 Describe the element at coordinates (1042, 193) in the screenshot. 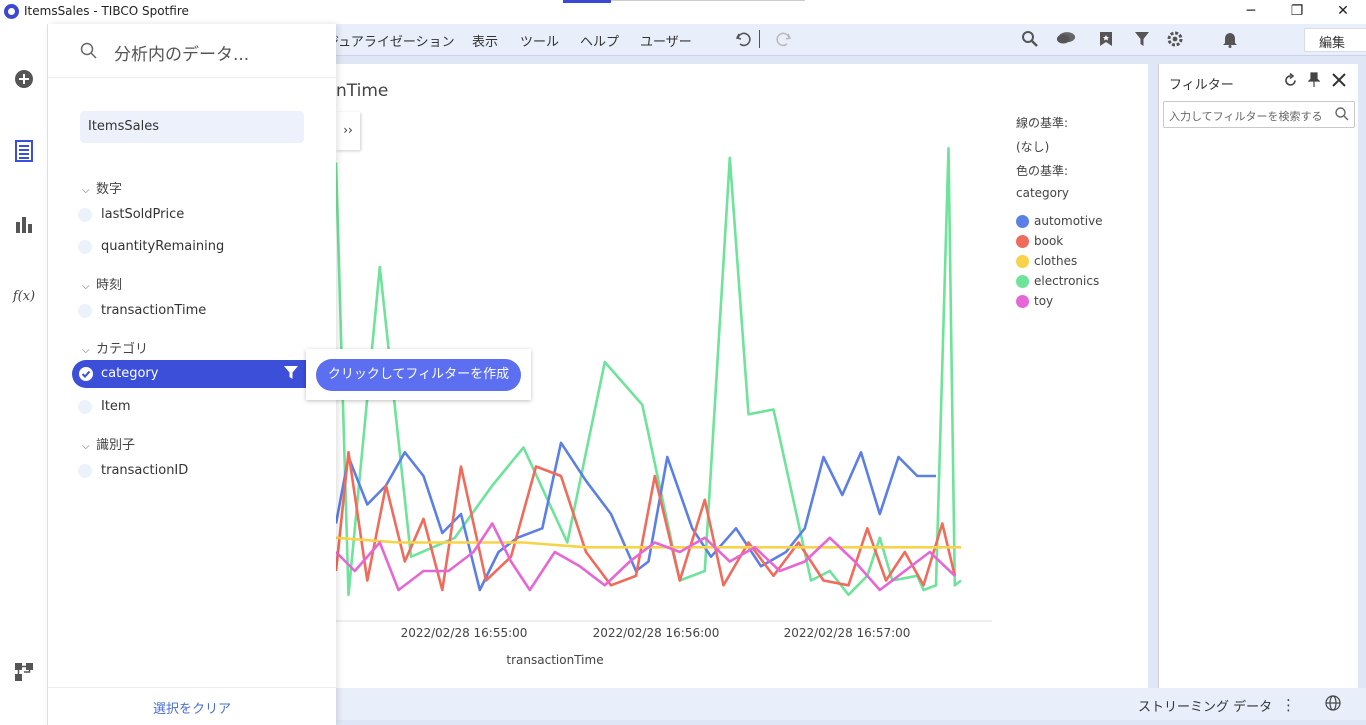

I see `legend-color-by-value: category` at that location.